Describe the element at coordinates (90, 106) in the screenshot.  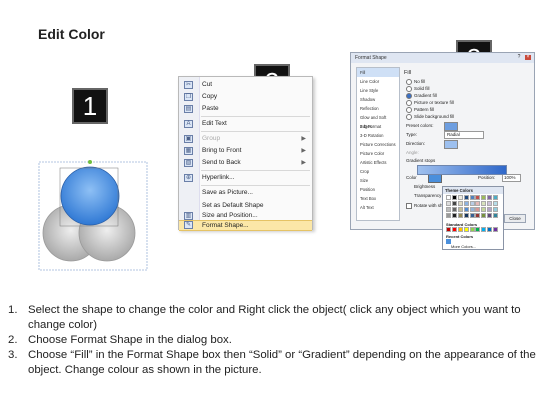
I see `step-badge-1: 1` at that location.